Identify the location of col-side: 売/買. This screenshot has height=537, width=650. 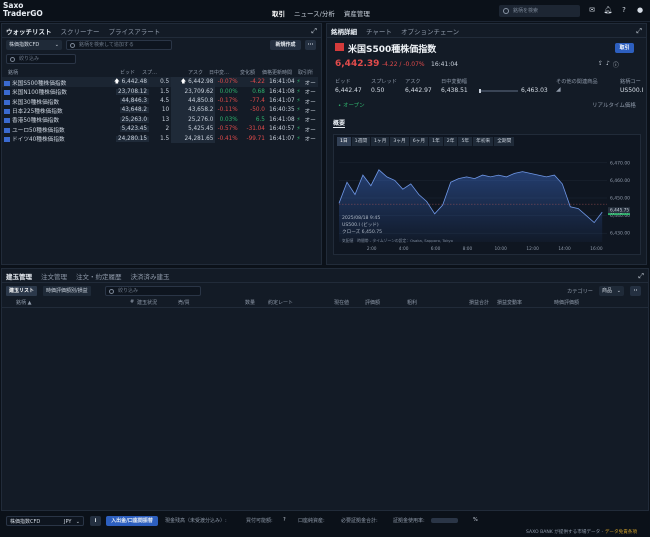
(184, 302).